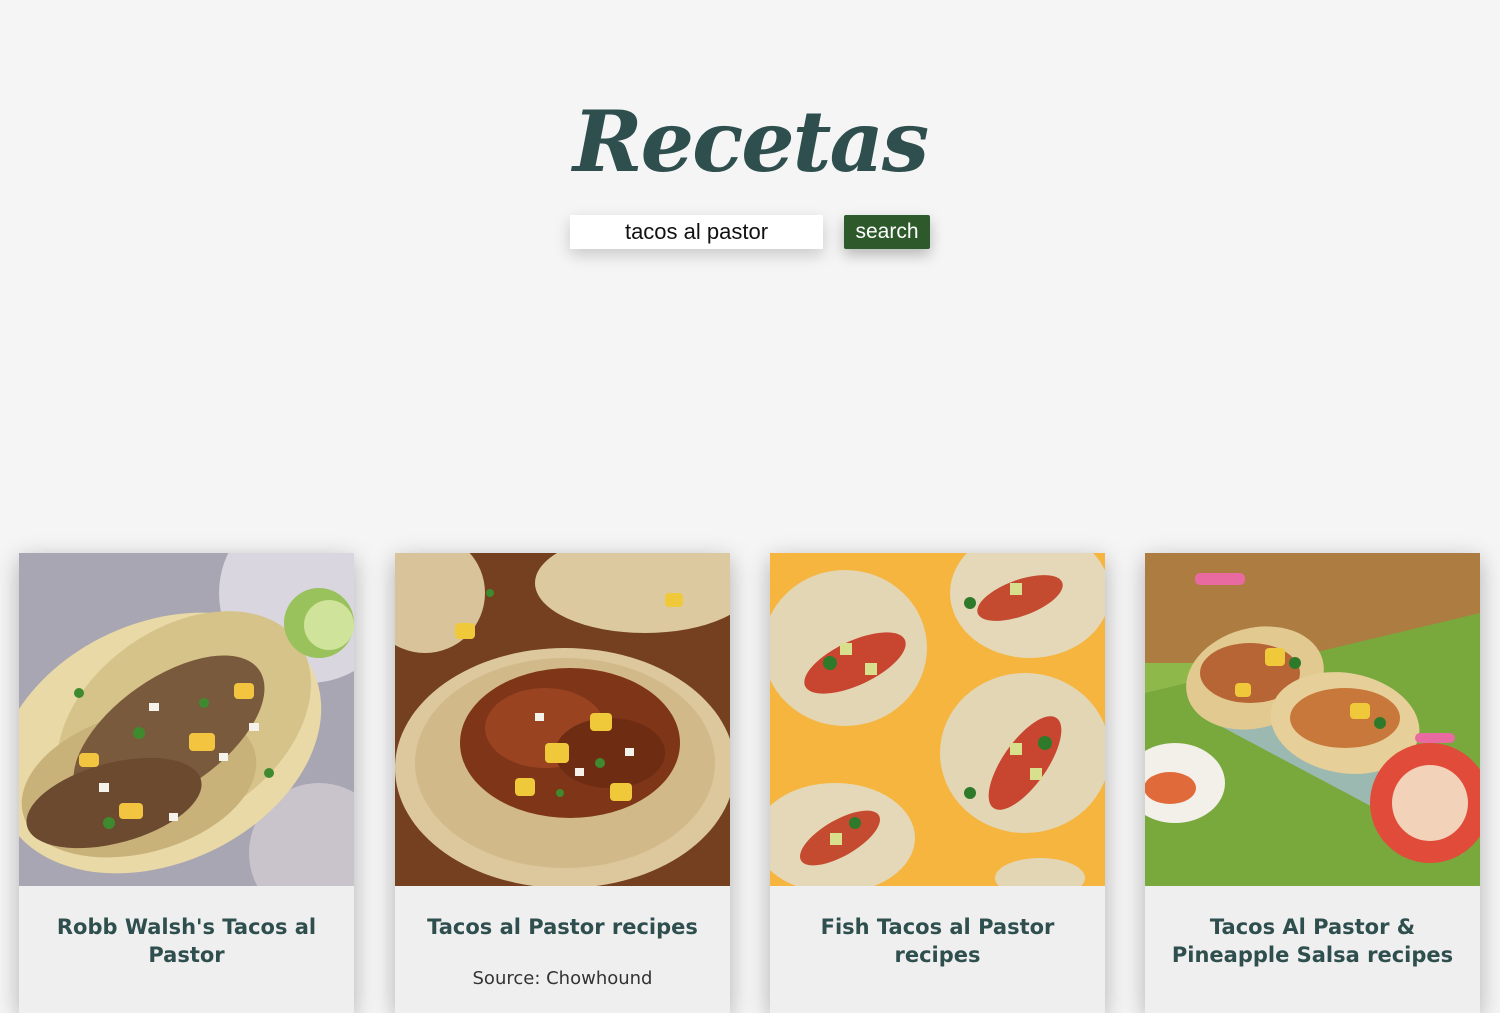 The image size is (1500, 1013). What do you see at coordinates (937, 941) in the screenshot?
I see `recipe-title: Fish Tacos al Pastor recipes` at bounding box center [937, 941].